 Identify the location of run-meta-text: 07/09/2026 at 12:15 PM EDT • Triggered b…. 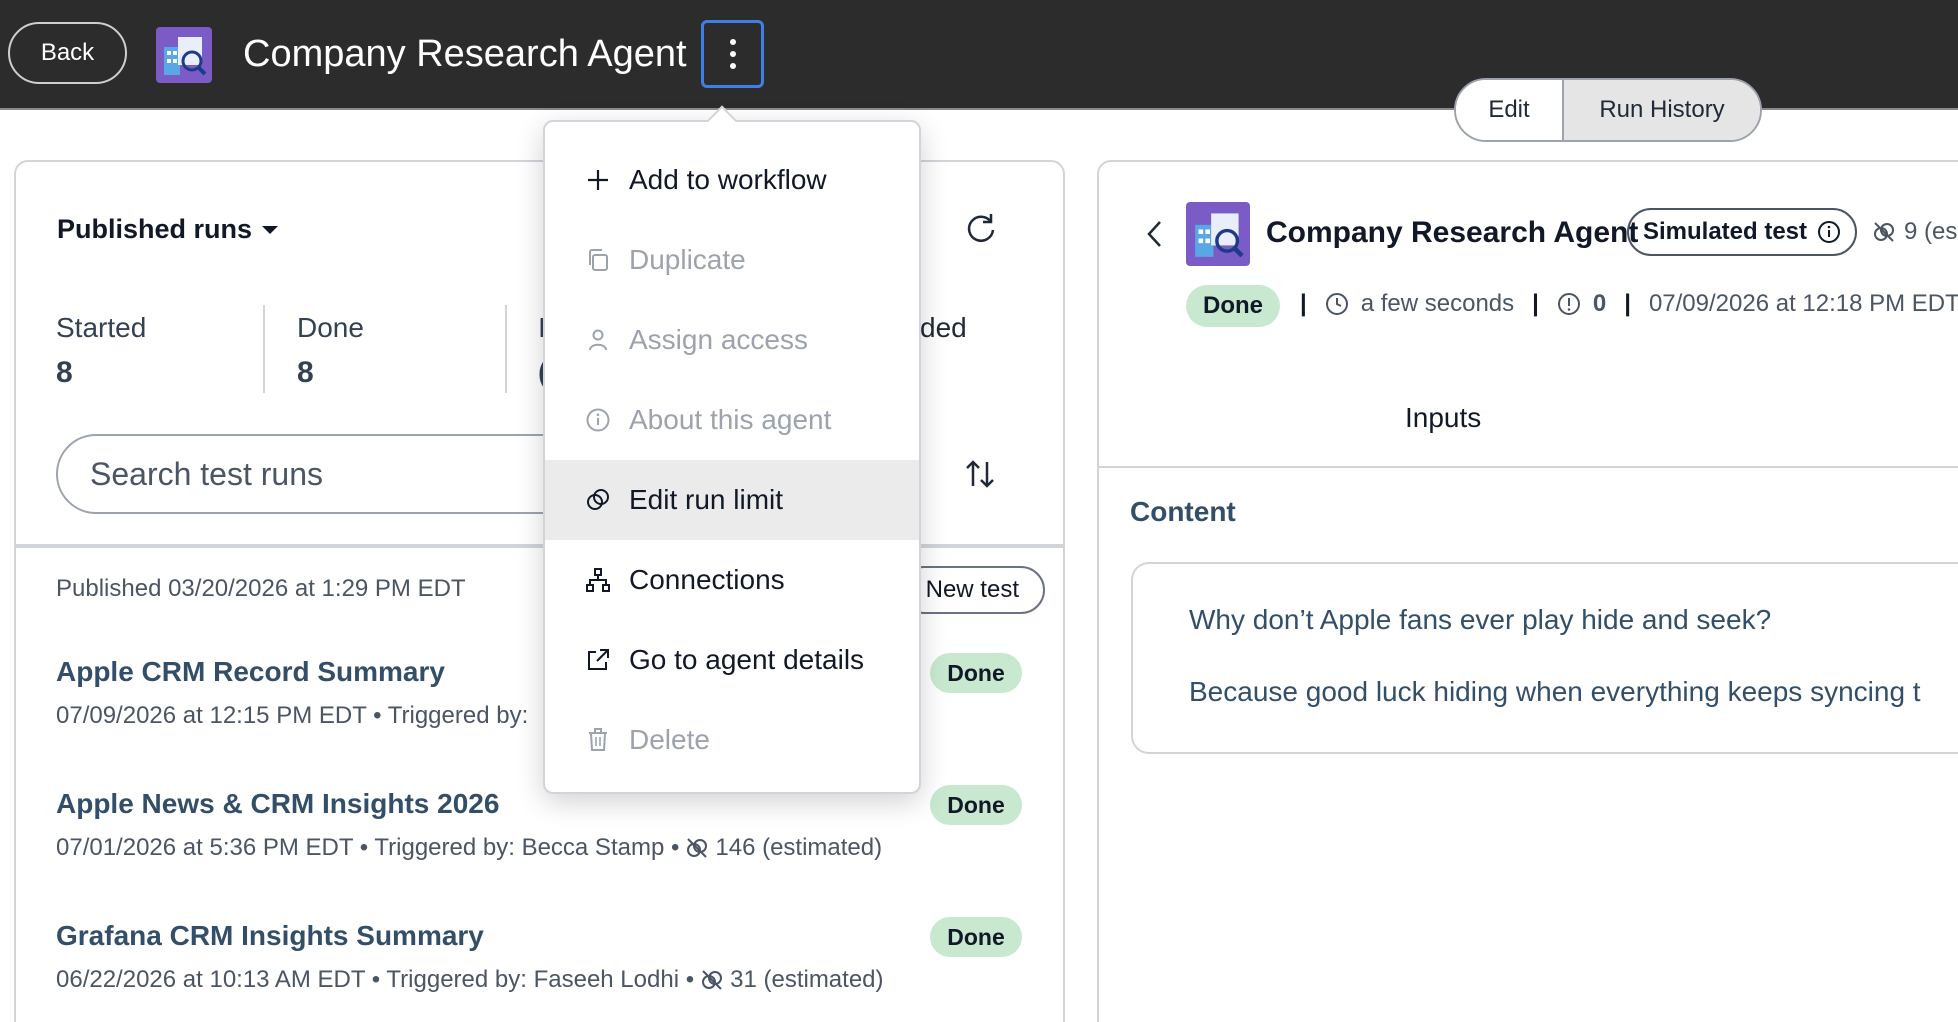
(292, 715).